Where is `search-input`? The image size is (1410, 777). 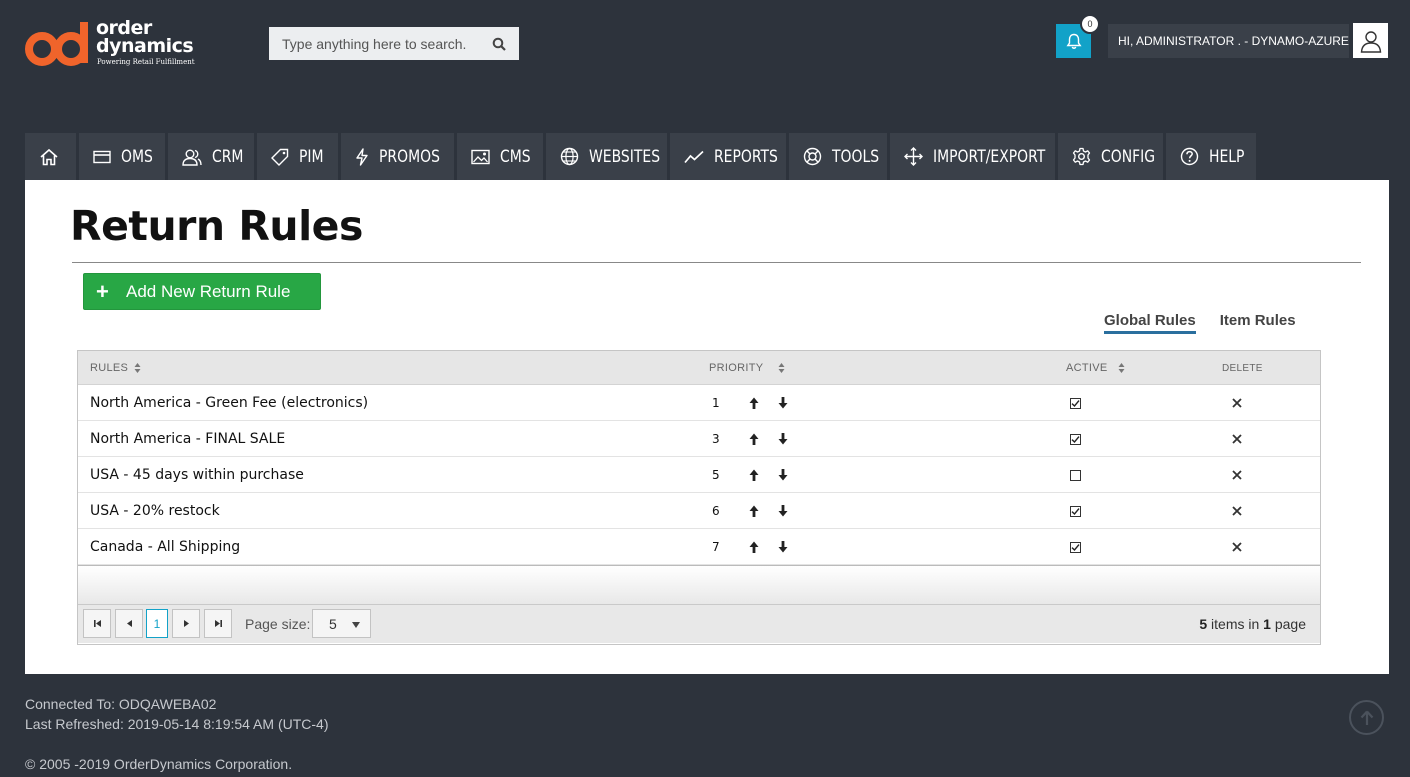
search-input is located at coordinates (376, 43).